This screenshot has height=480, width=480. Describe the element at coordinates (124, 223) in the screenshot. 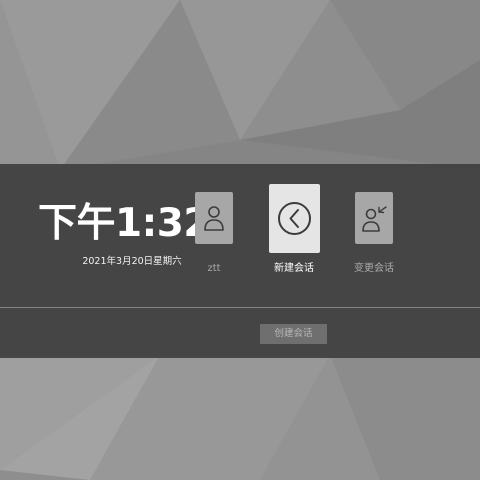

I see `clock-time: 下午1:32` at that location.